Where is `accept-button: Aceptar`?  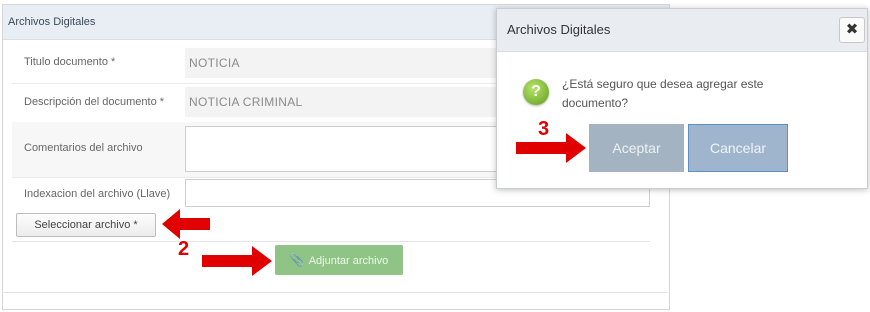
accept-button: Aceptar is located at coordinates (636, 148).